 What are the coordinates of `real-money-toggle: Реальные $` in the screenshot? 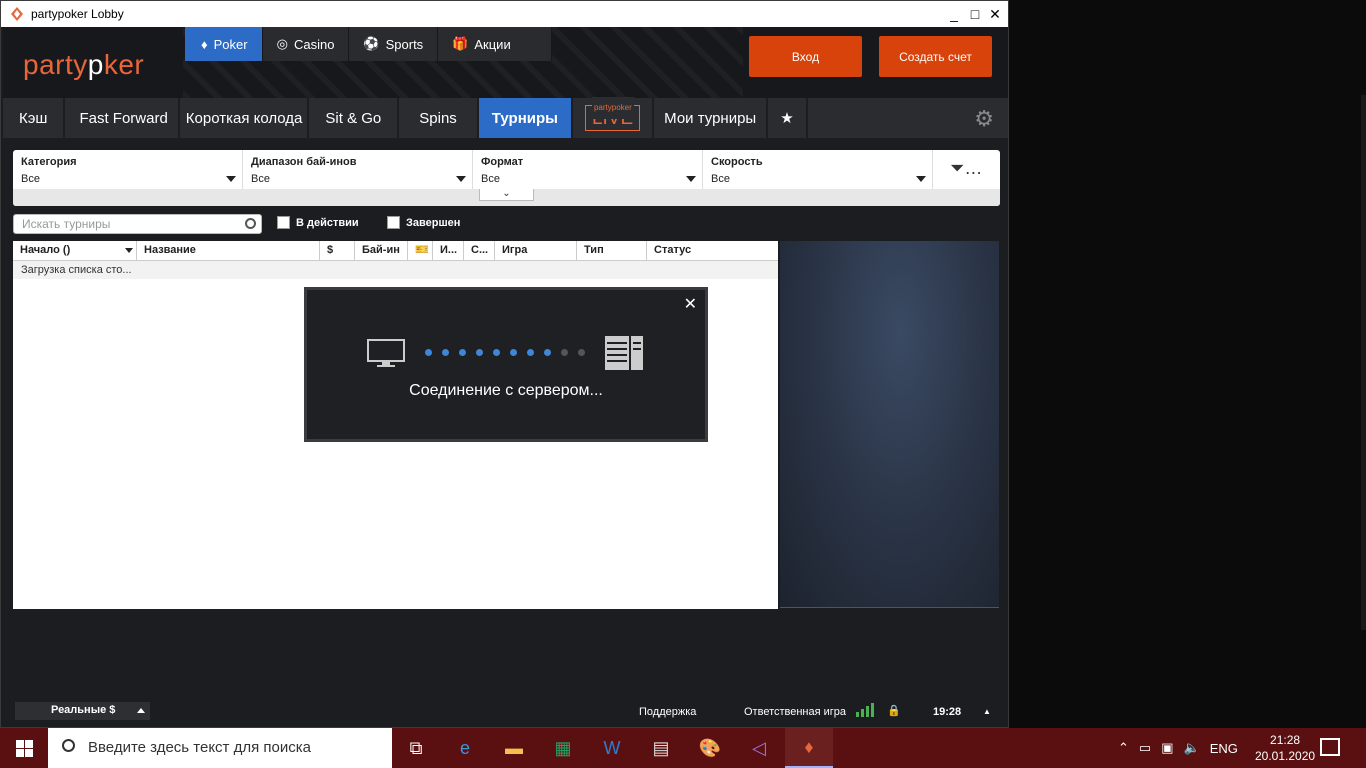 It's located at (82, 711).